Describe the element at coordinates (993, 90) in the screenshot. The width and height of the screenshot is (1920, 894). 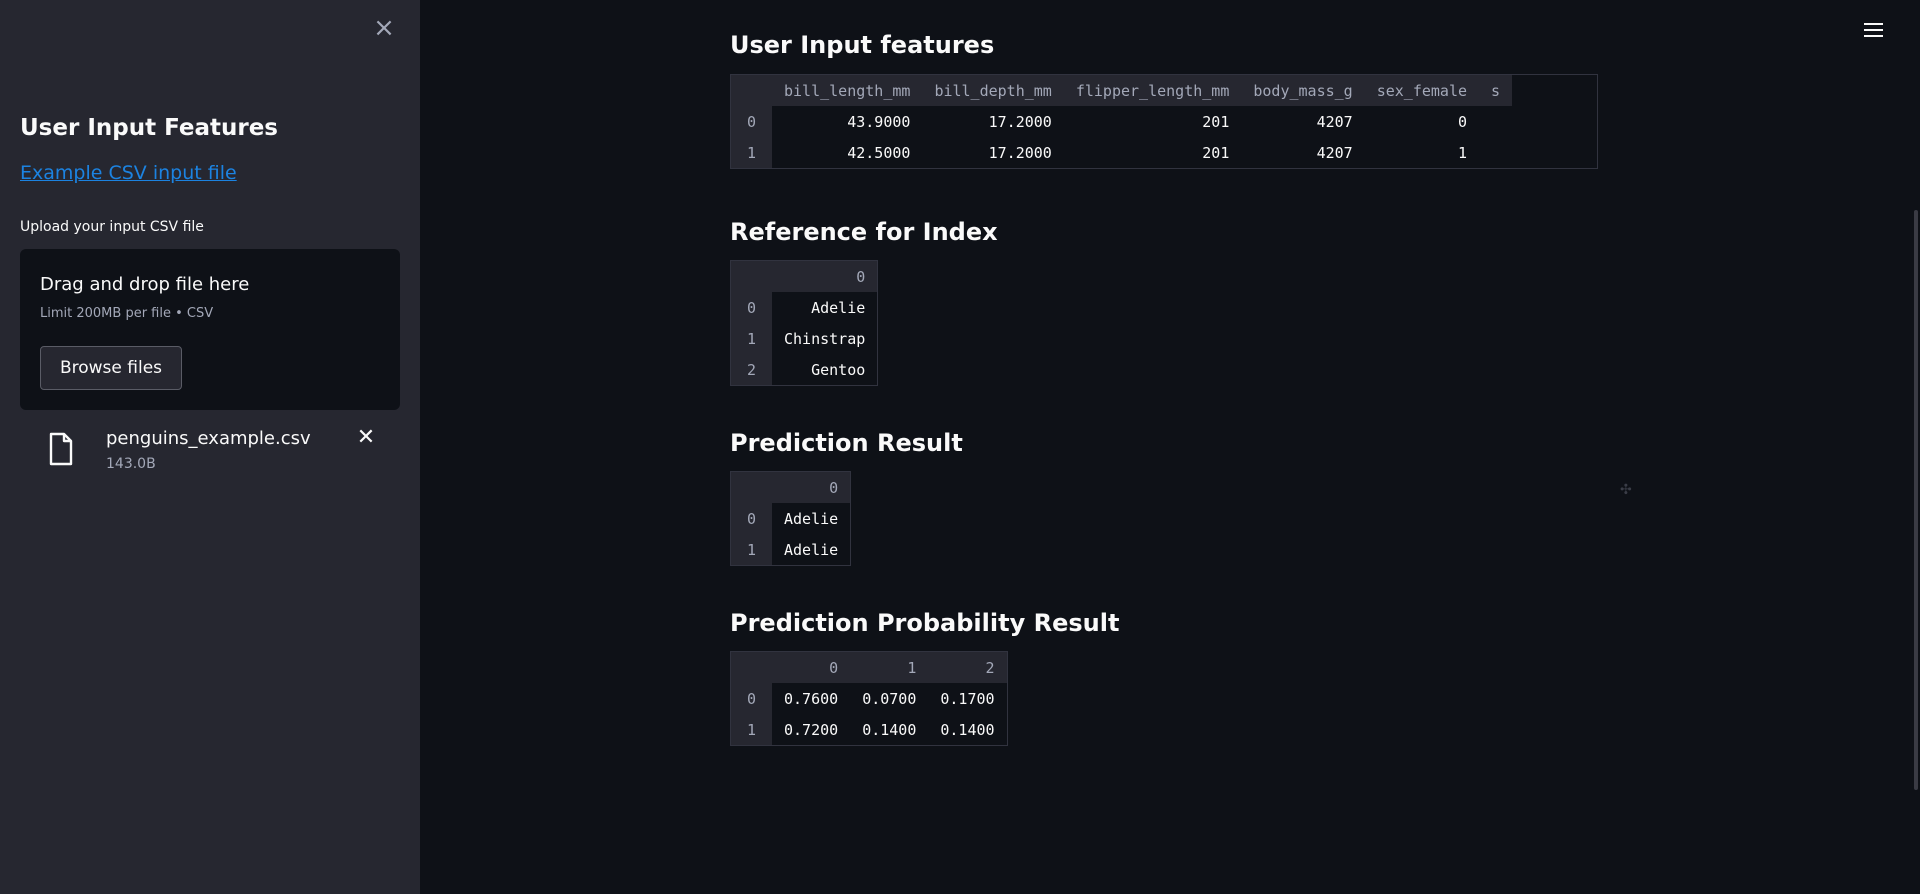
I see `column-header: bill_depth_mm` at that location.